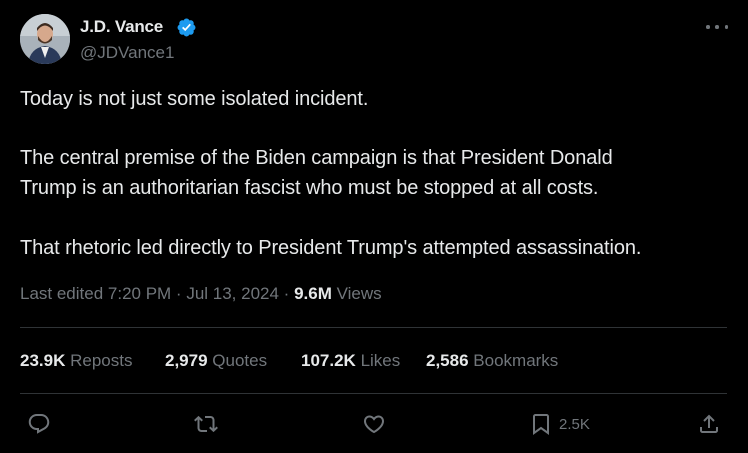  What do you see at coordinates (380, 360) in the screenshot?
I see `likes-label: Likes` at bounding box center [380, 360].